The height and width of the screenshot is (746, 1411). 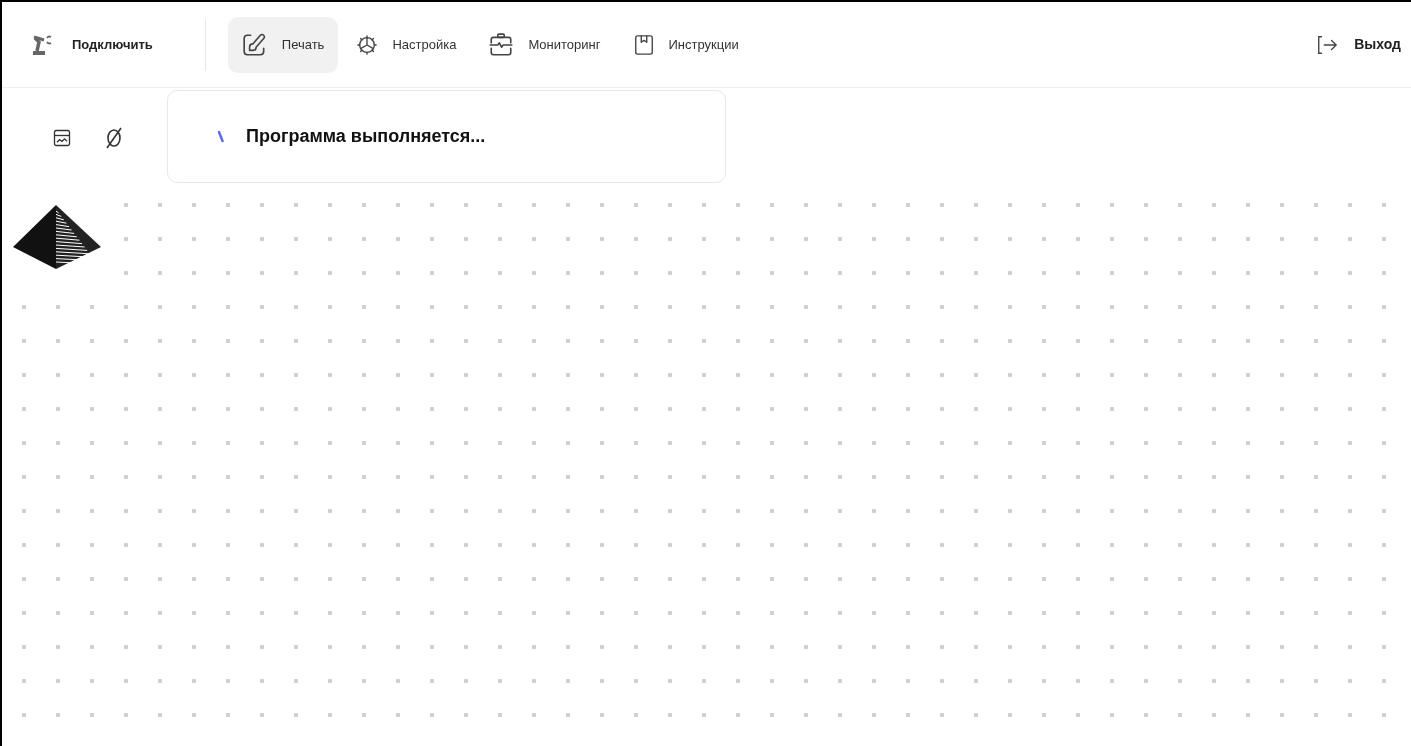 I want to click on logout-icon, so click(x=1327, y=44).